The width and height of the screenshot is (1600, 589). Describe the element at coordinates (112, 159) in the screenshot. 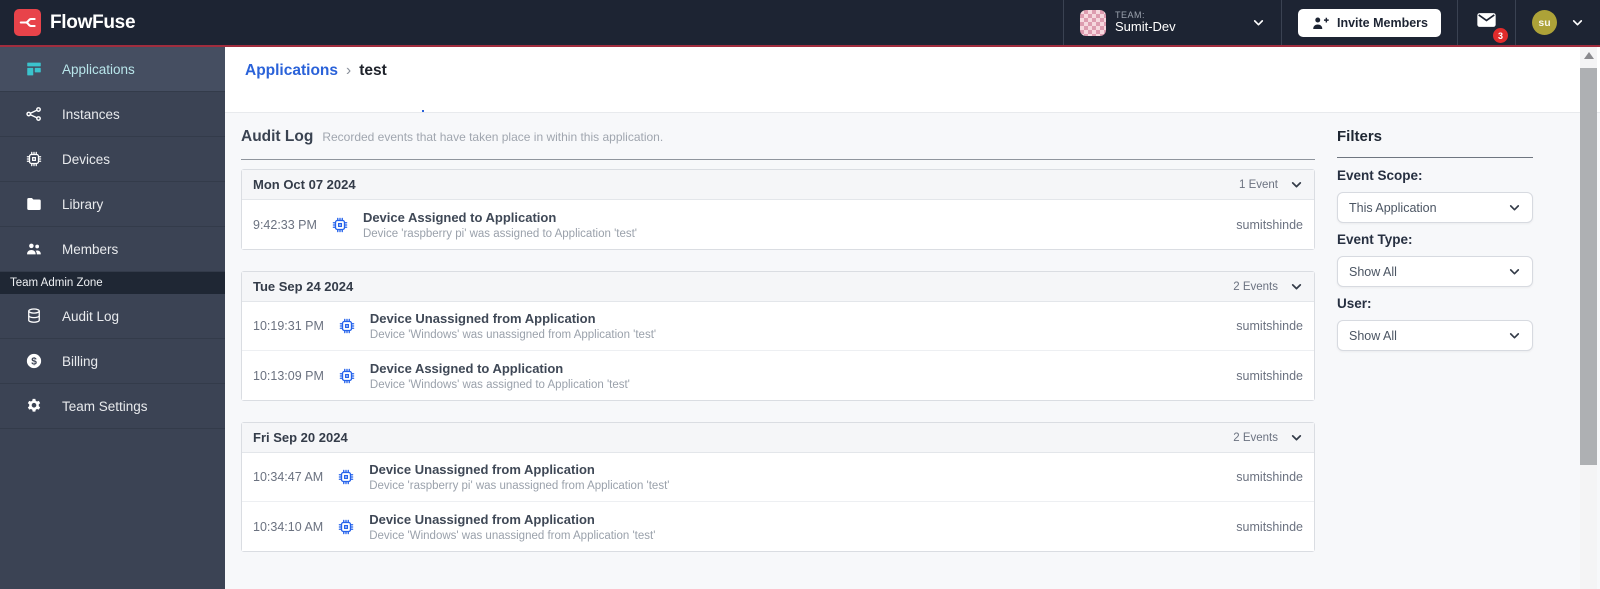

I see `sidebar-item-devices: Devices` at that location.